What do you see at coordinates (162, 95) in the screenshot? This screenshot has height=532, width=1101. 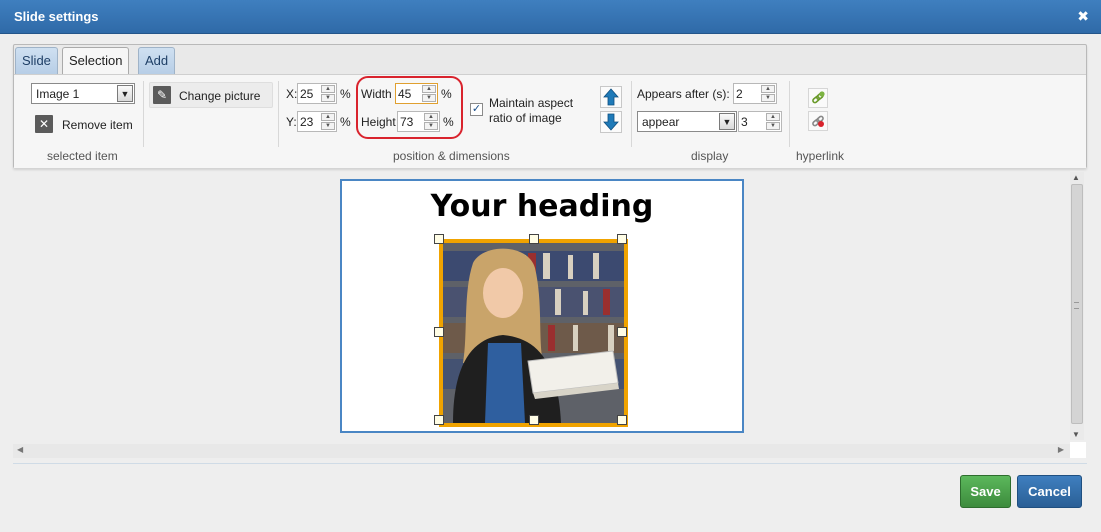 I see `pencil-icon: ✎` at bounding box center [162, 95].